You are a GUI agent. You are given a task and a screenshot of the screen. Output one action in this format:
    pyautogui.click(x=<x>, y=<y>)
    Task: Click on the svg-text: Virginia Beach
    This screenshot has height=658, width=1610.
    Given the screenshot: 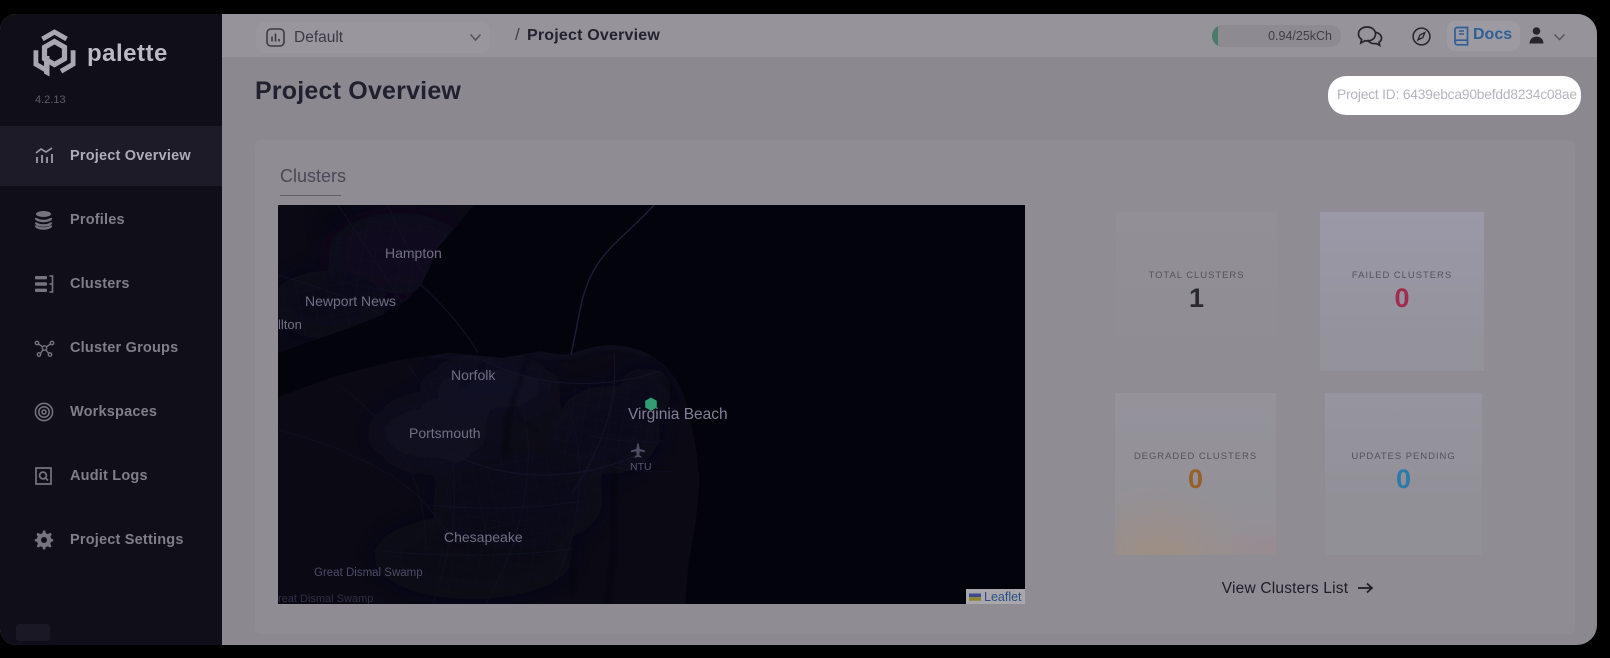 What is the action you would take?
    pyautogui.click(x=678, y=414)
    